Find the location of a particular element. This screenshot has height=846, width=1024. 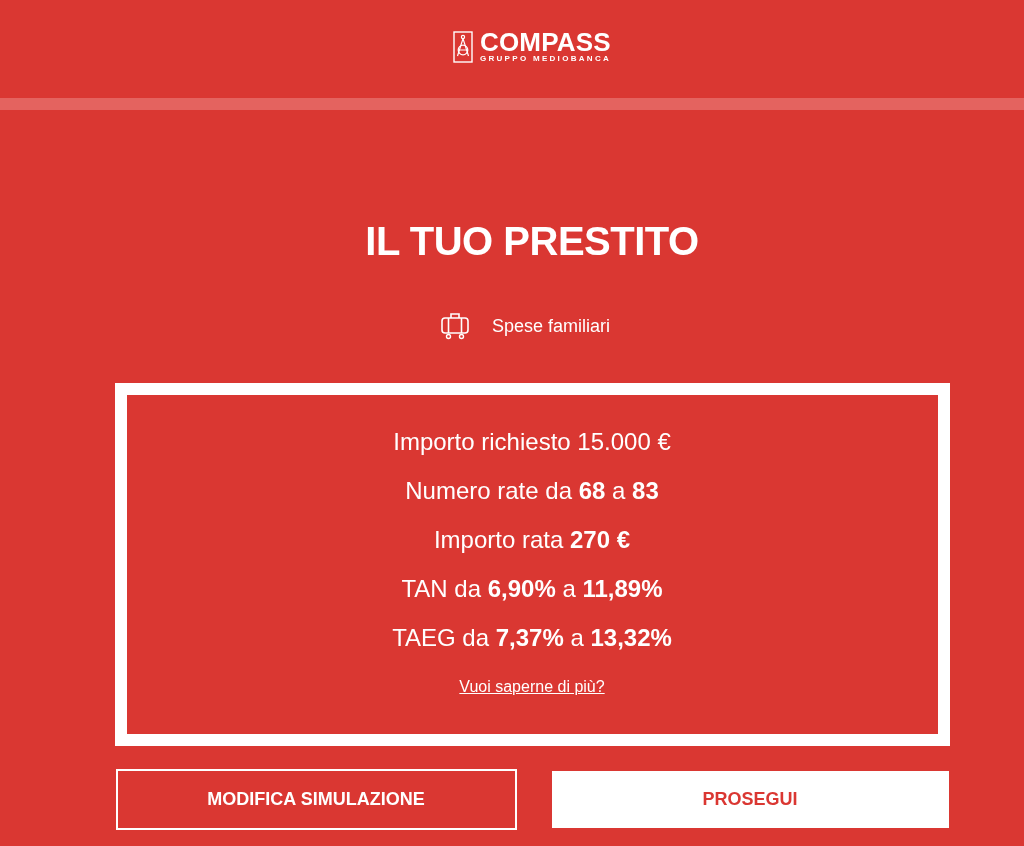

more-info-link: Vuoi saperne di più? is located at coordinates (532, 686).